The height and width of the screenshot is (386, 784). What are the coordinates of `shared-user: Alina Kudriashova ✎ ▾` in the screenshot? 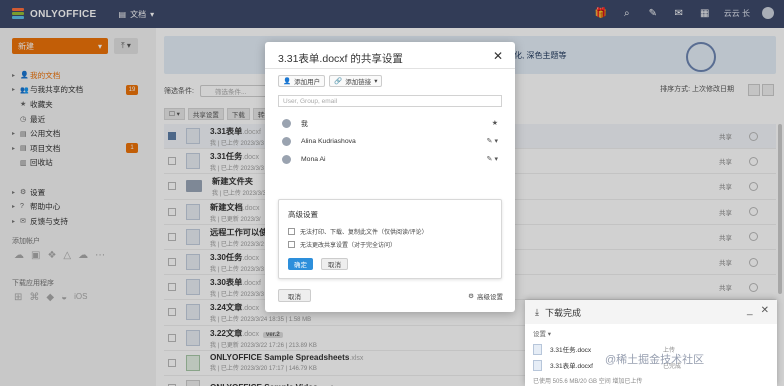 It's located at (390, 141).